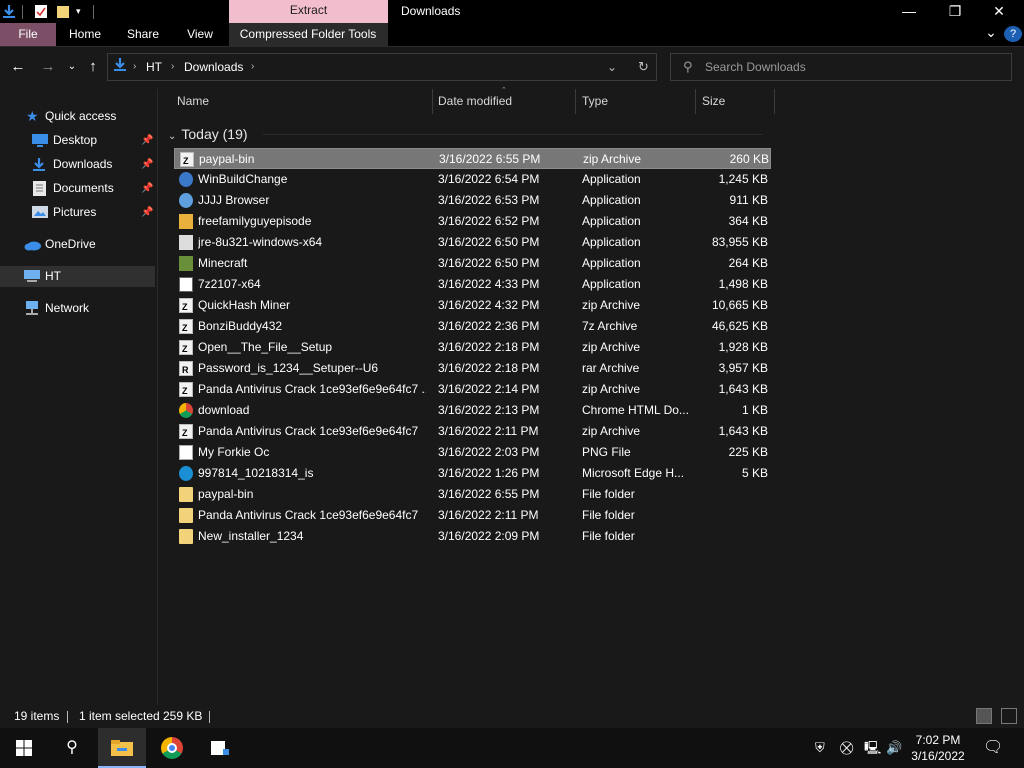 This screenshot has width=1024, height=768. What do you see at coordinates (991, 34) in the screenshot?
I see `expand-ribbon-button: ⌄` at bounding box center [991, 34].